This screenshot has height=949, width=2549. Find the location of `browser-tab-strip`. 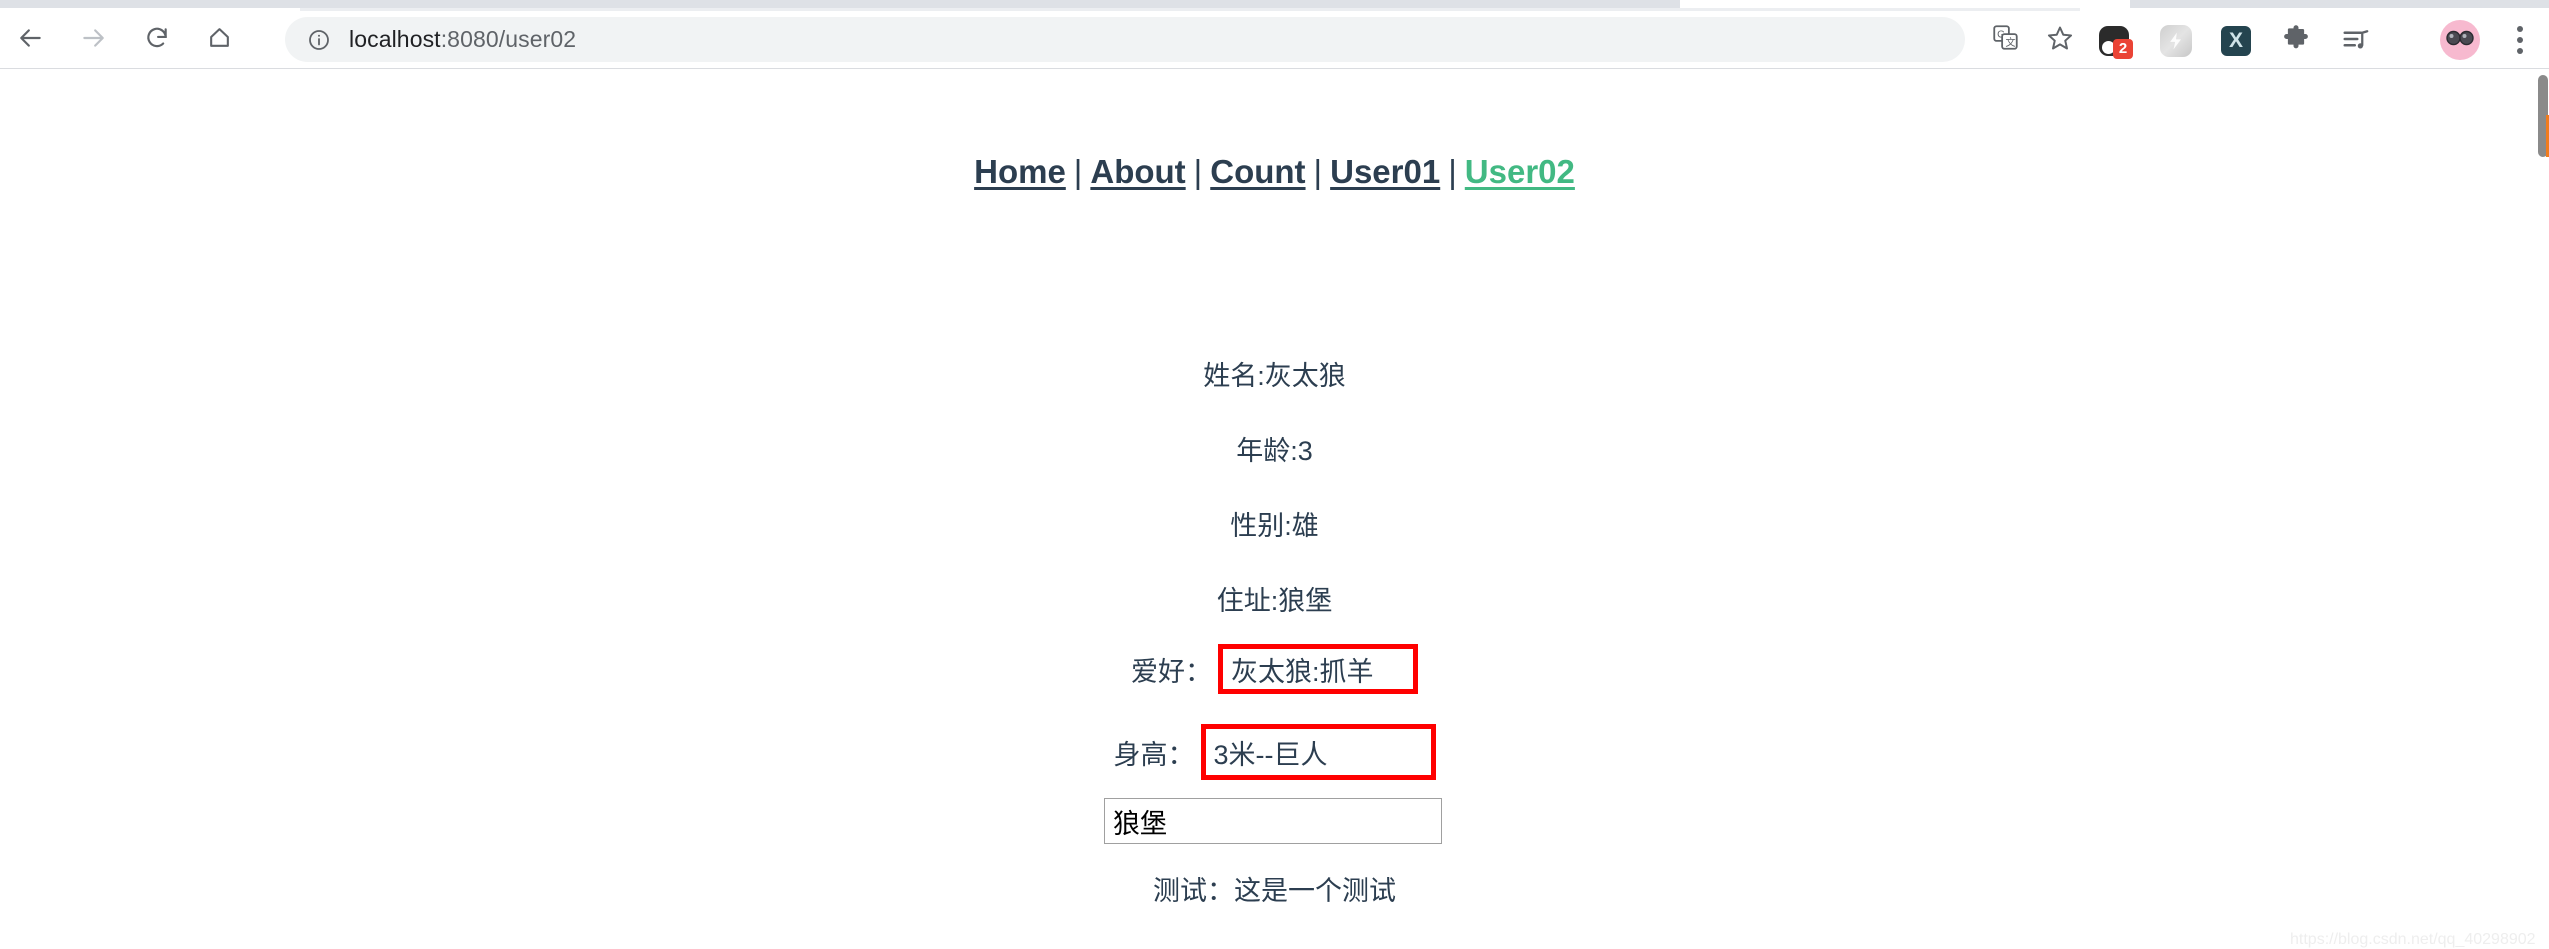

browser-tab-strip is located at coordinates (1274, 6).